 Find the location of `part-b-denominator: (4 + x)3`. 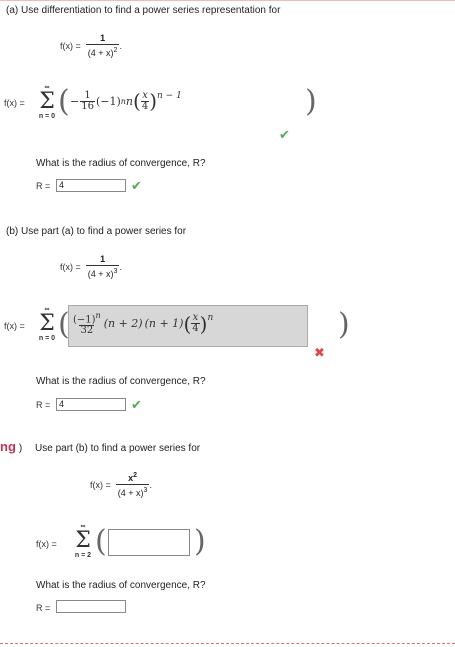

part-b-denominator: (4 + x)3 is located at coordinates (102, 272).